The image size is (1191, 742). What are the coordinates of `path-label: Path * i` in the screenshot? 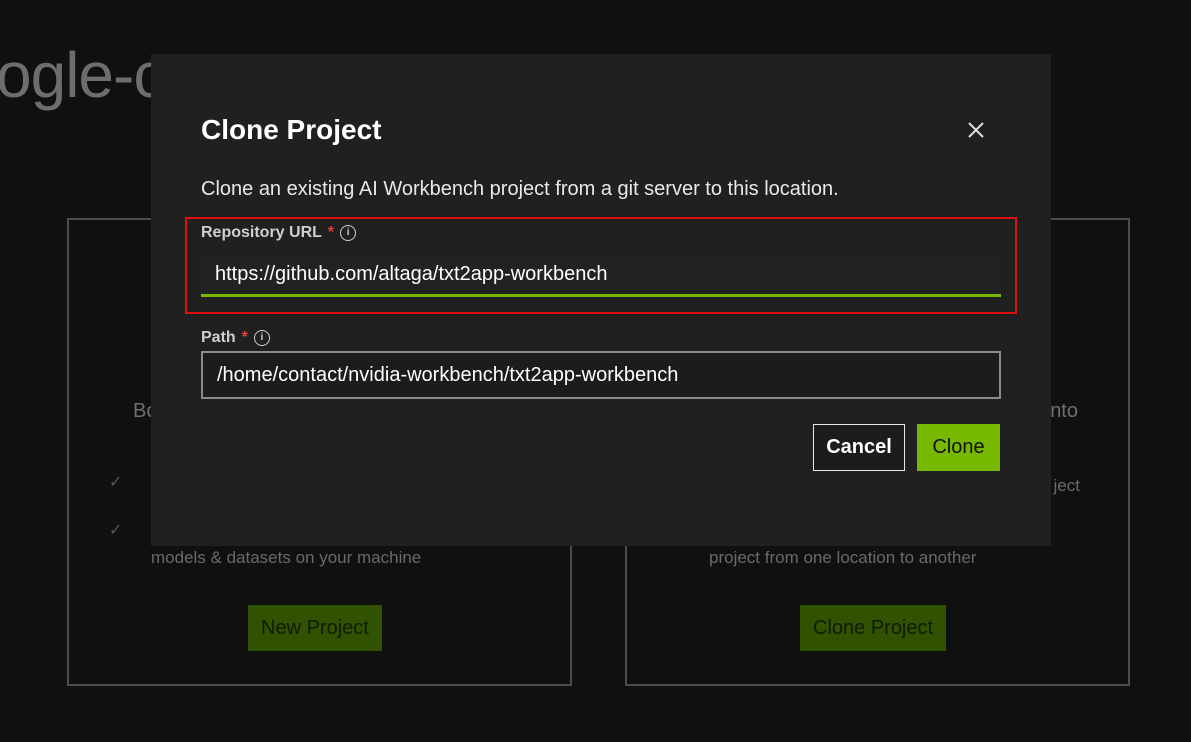 It's located at (235, 338).